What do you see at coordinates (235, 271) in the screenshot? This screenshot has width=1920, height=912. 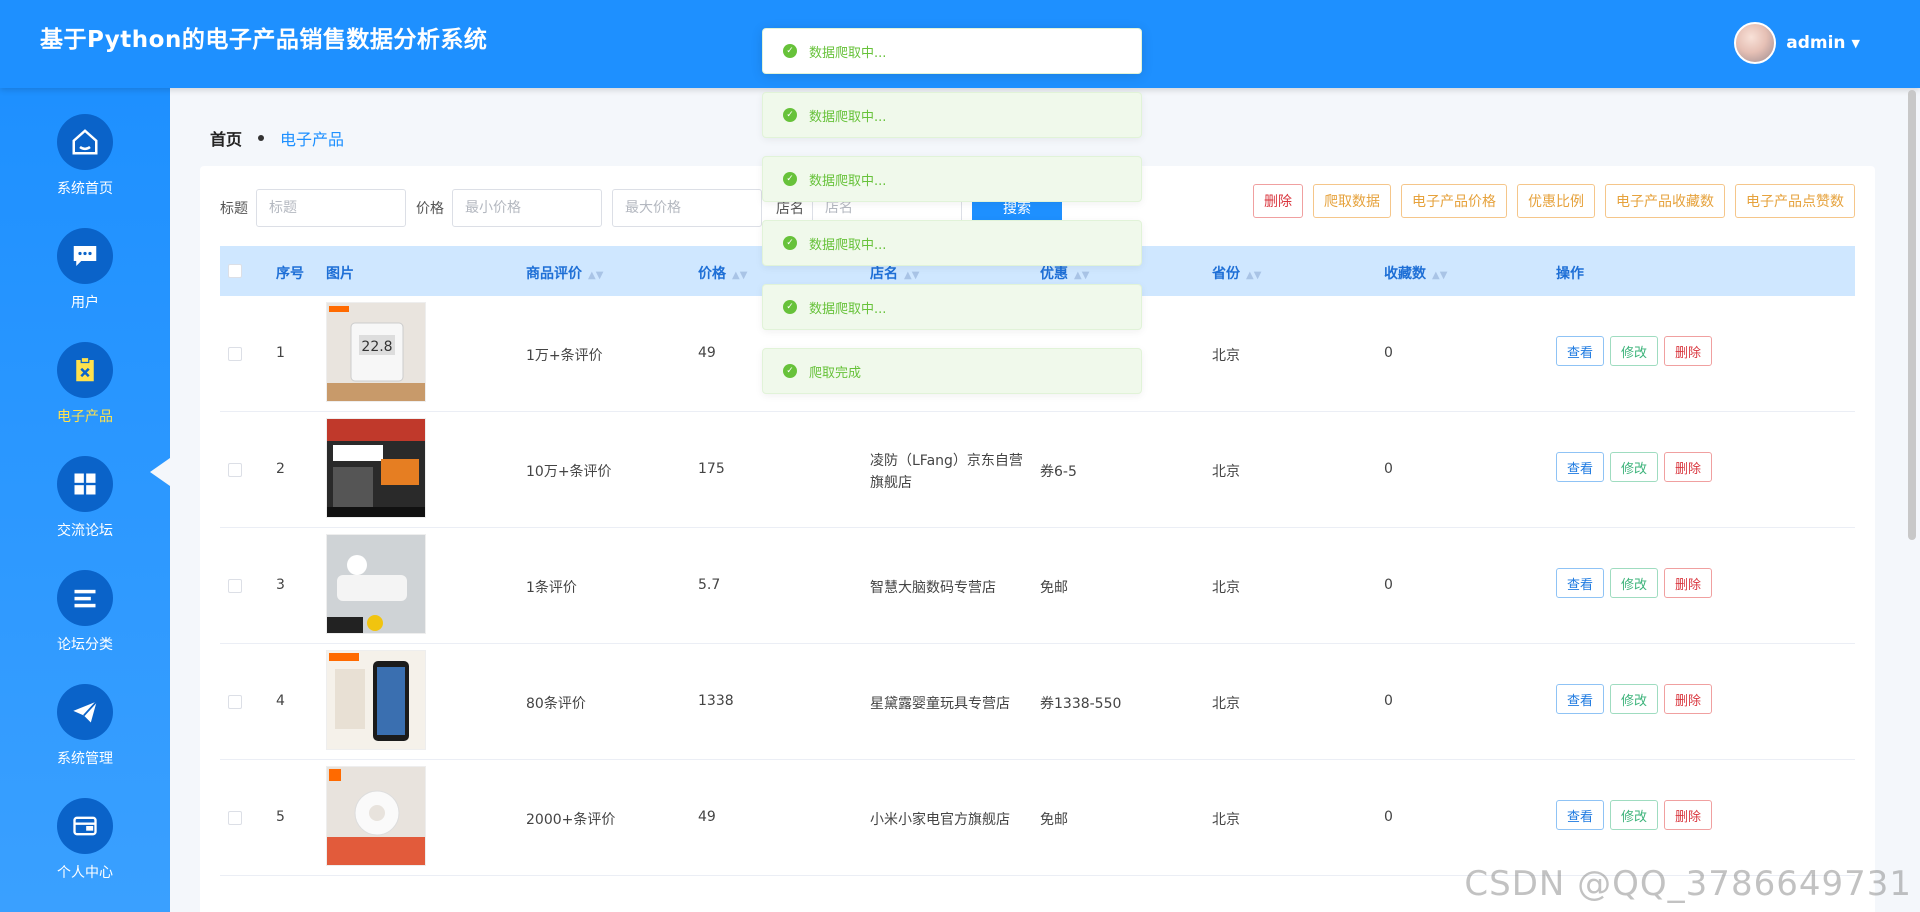 I see `select-all-checkbox` at bounding box center [235, 271].